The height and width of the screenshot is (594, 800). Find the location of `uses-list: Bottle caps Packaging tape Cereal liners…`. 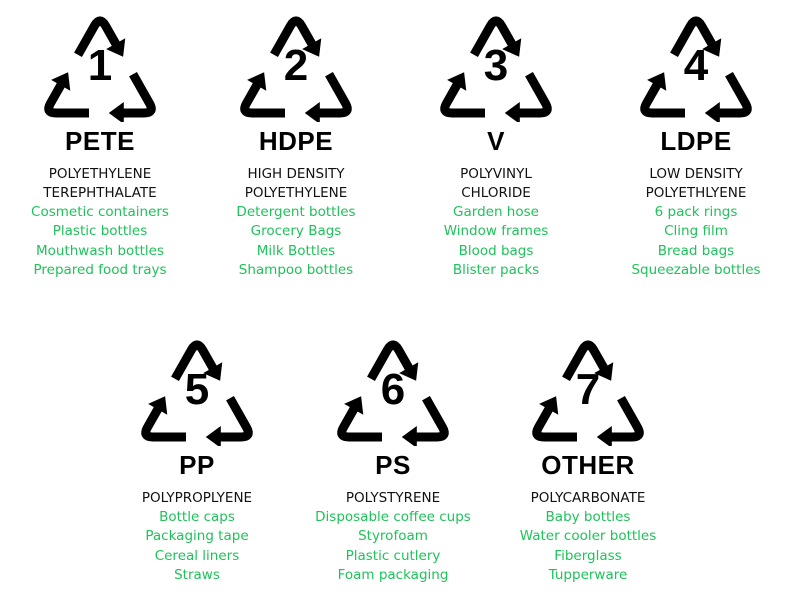

uses-list: Bottle caps Packaging tape Cereal liners… is located at coordinates (196, 547).